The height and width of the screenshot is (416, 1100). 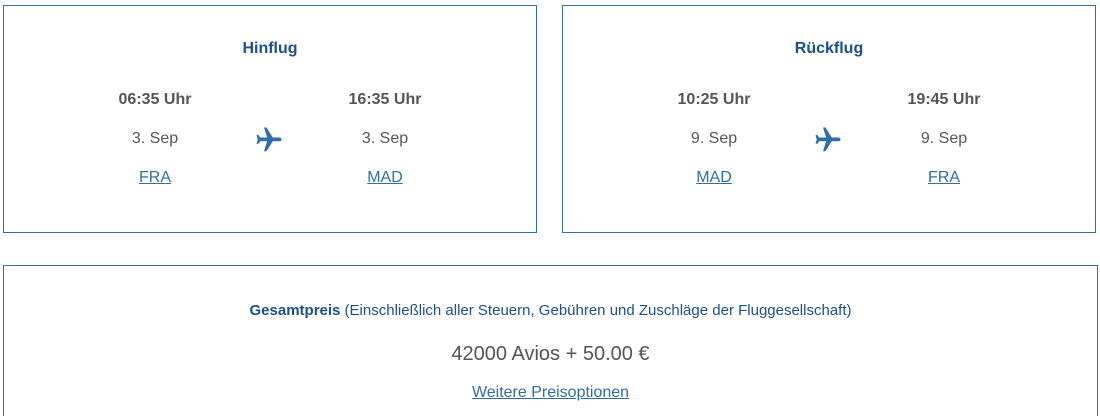 What do you see at coordinates (714, 178) in the screenshot?
I see `return-departure-airport-link: MAD` at bounding box center [714, 178].